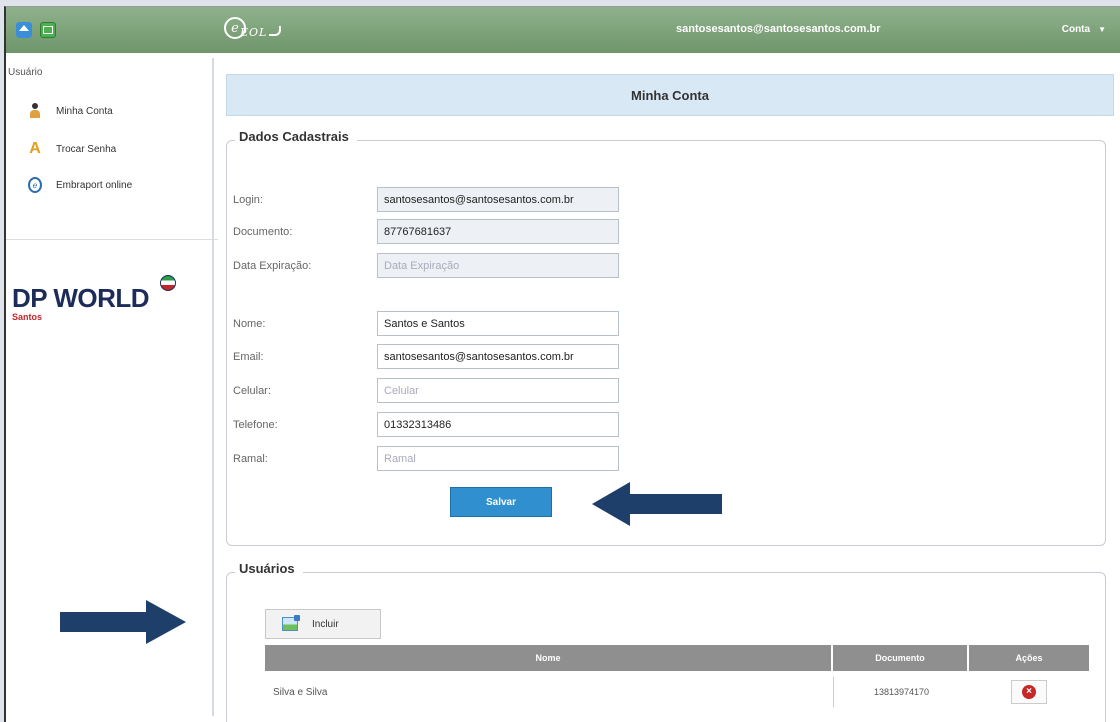 The image size is (1120, 722). I want to click on email-label: Email:, so click(248, 356).